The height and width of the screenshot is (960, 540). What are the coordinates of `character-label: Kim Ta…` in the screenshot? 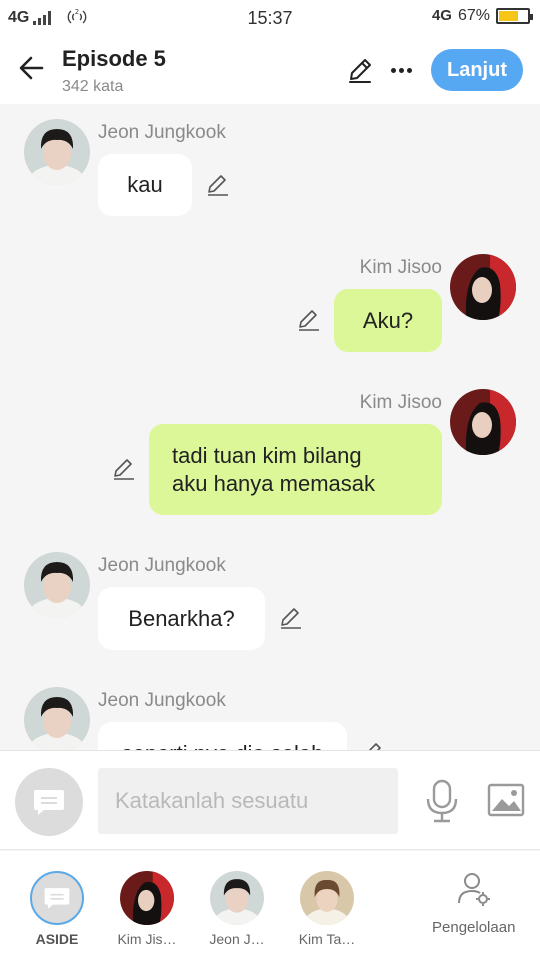 It's located at (327, 939).